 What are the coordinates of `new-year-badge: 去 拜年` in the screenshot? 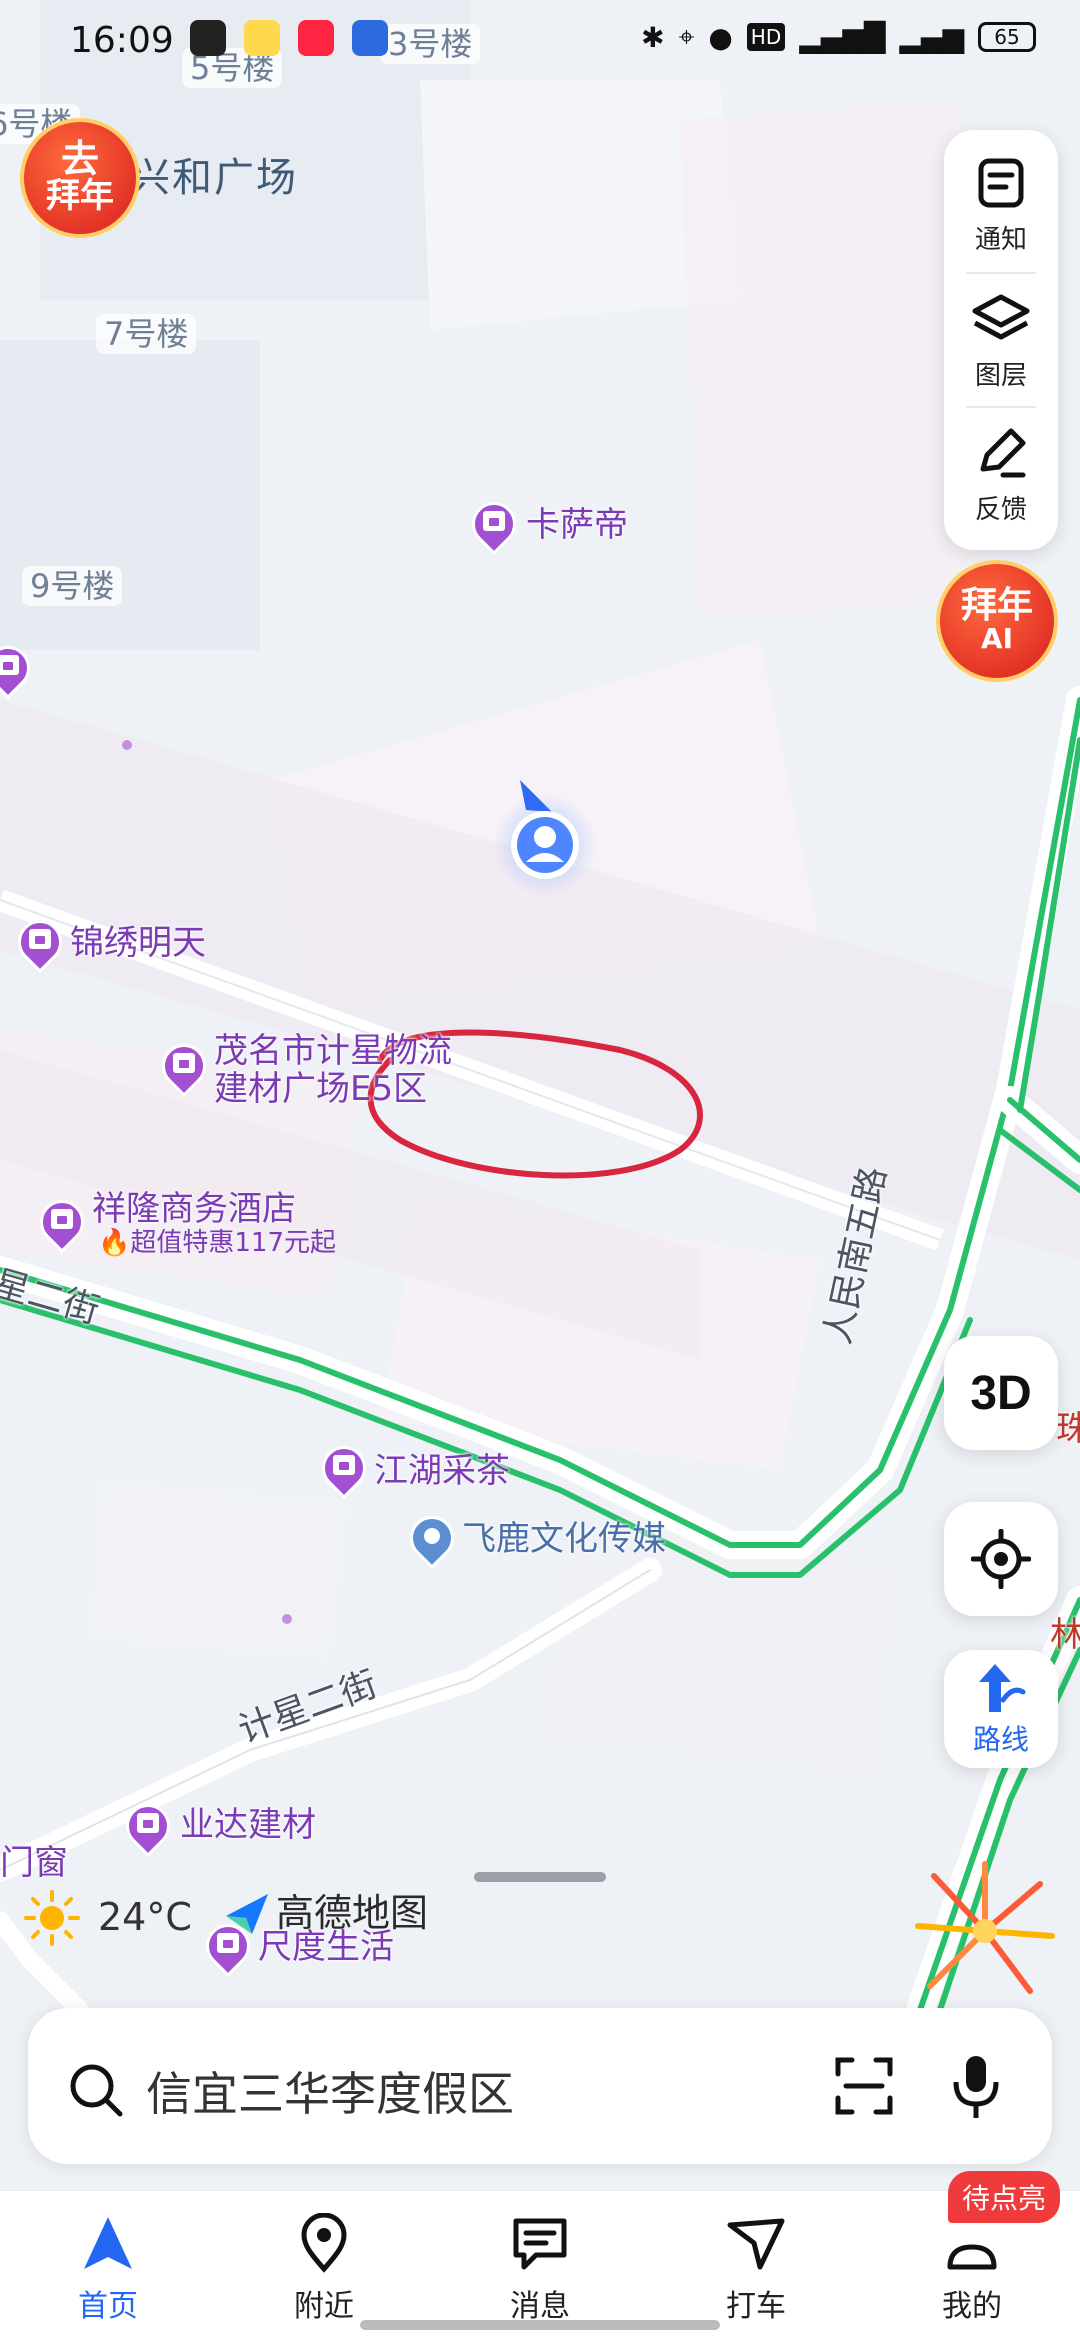 It's located at (80, 178).